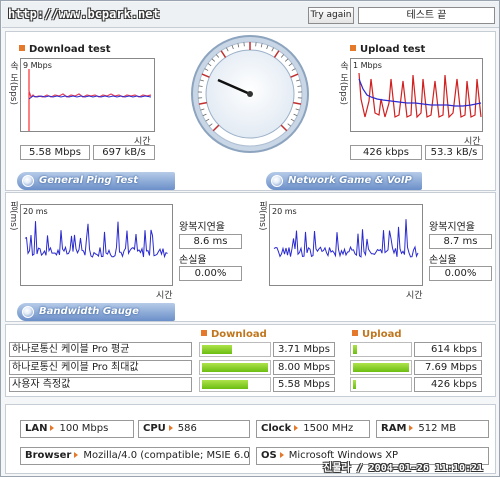 Image resolution: width=500 pixels, height=477 pixels. What do you see at coordinates (100, 384) in the screenshot?
I see `result-row-label: 사용자 측정값` at bounding box center [100, 384].